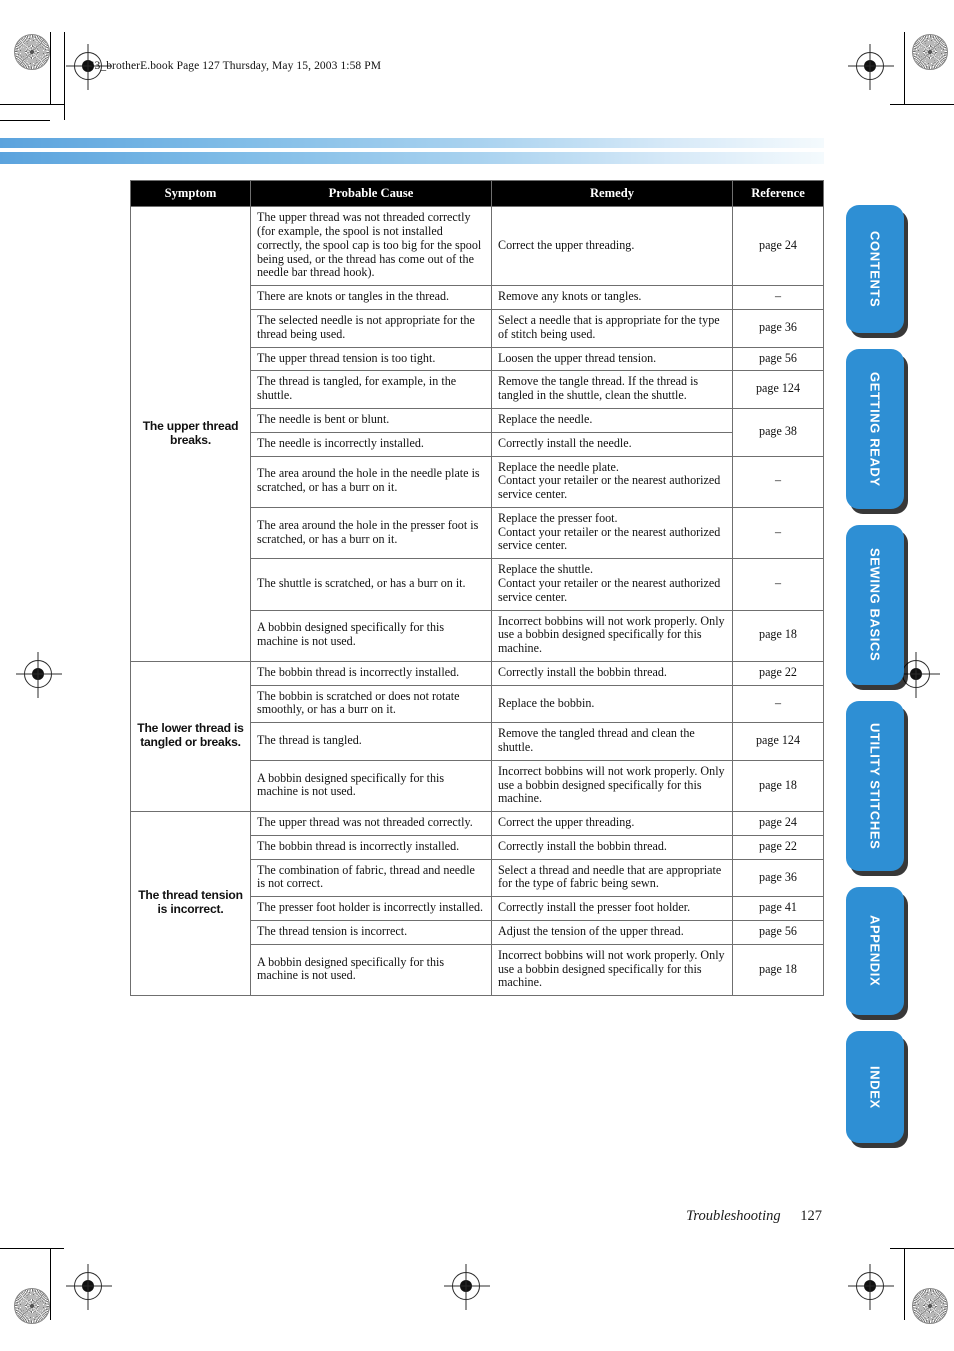  I want to click on registration-mark-bottom-left, so click(88, 1287).